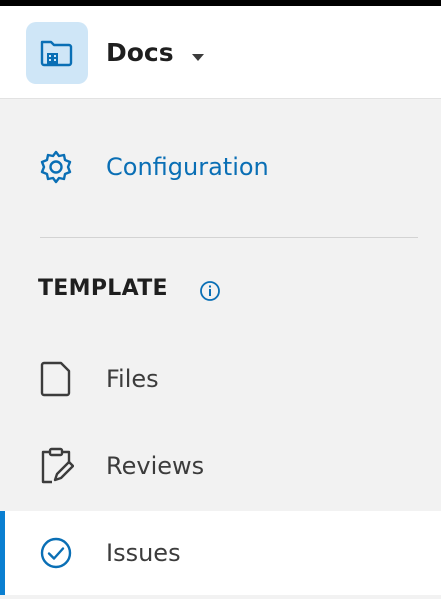  I want to click on sidebar-item-reviews: Reviews, so click(220, 466).